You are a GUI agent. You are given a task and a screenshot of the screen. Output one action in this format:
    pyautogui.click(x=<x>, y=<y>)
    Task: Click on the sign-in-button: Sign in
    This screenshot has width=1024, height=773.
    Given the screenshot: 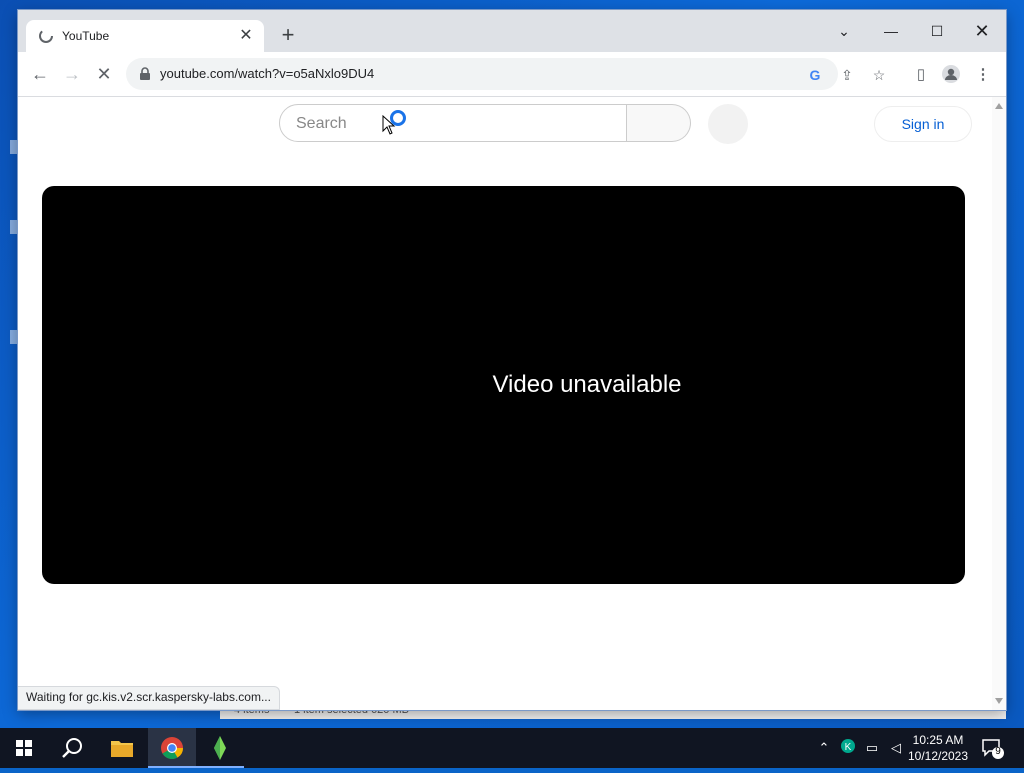 What is the action you would take?
    pyautogui.click(x=923, y=124)
    